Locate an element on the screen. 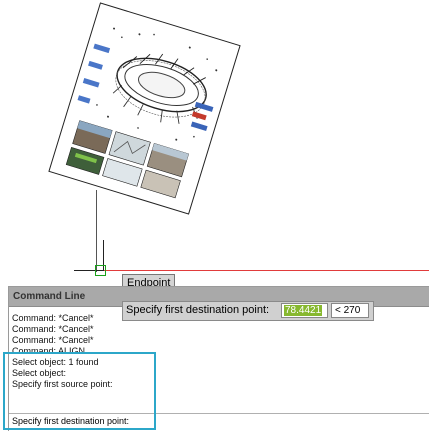  dynamic-input-prompt: Specify first destination point: is located at coordinates (198, 310).